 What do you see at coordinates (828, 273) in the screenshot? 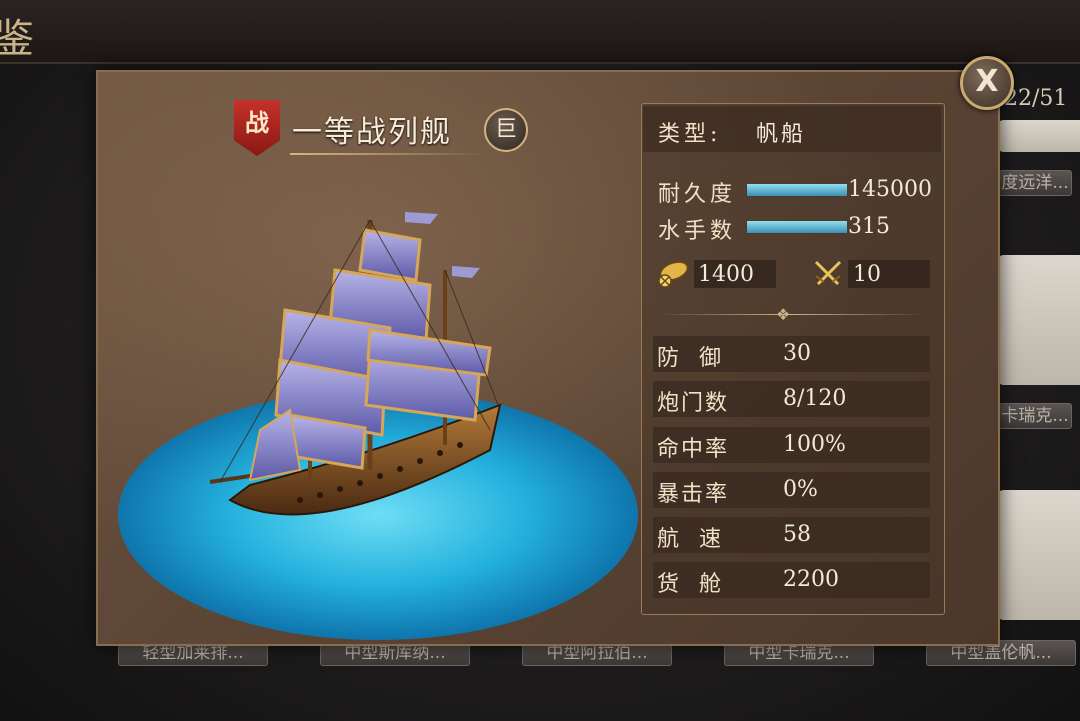
I see `crossed-swords-icon` at bounding box center [828, 273].